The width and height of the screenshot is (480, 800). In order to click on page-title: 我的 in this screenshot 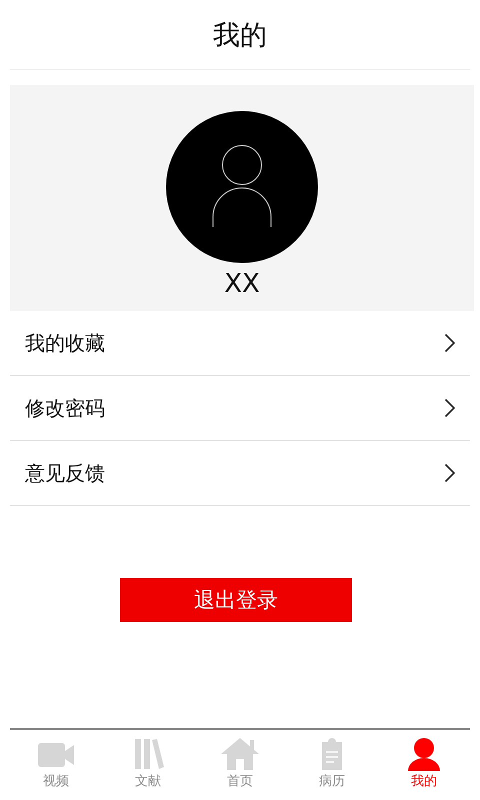, I will do `click(240, 35)`.